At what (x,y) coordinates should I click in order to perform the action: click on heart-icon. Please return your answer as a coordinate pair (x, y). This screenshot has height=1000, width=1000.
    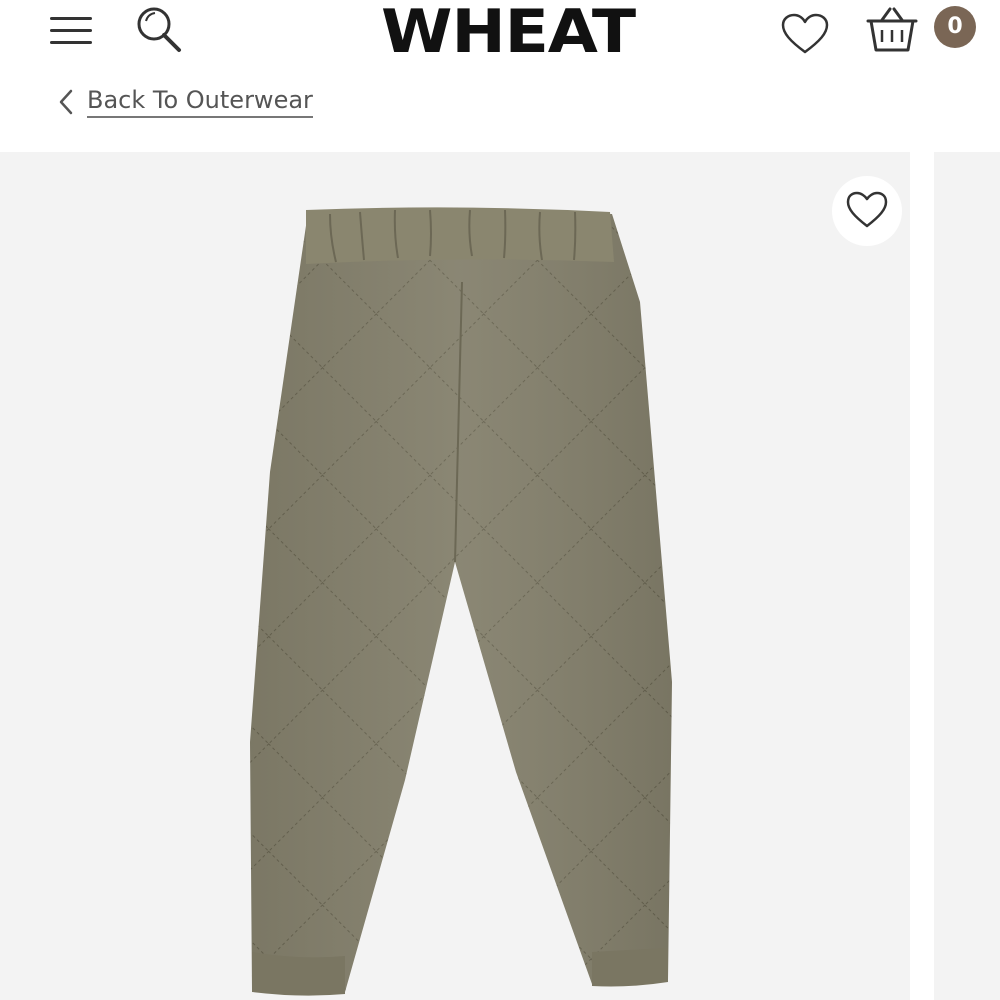
    Looking at the image, I should click on (867, 209).